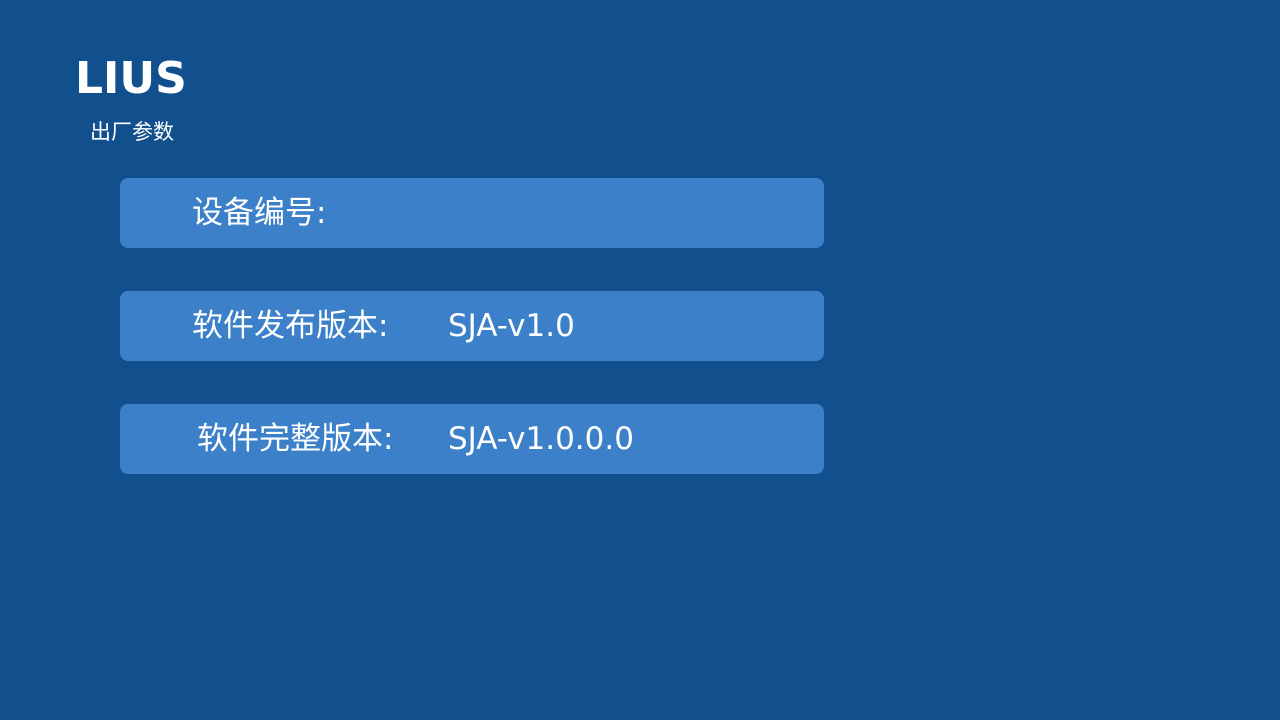 The image size is (1280, 720). I want to click on full-version-row: 软件完整版本: SJA-v1.0.0.0, so click(472, 439).